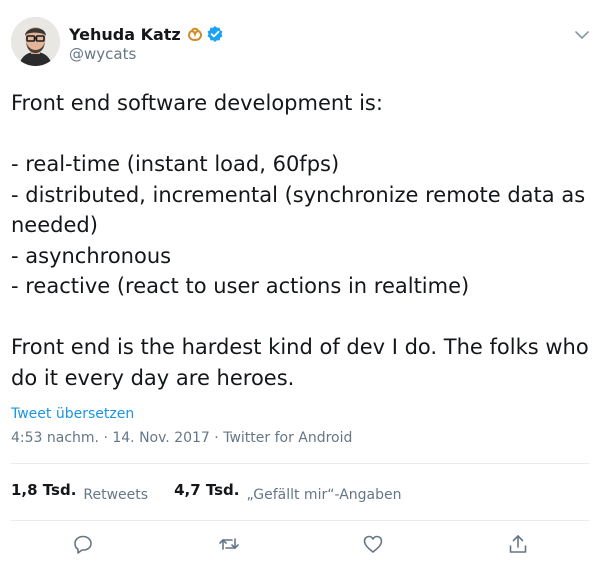 This screenshot has width=600, height=569. What do you see at coordinates (72, 414) in the screenshot?
I see `translate-tweet-link: Tweet übersetzen` at bounding box center [72, 414].